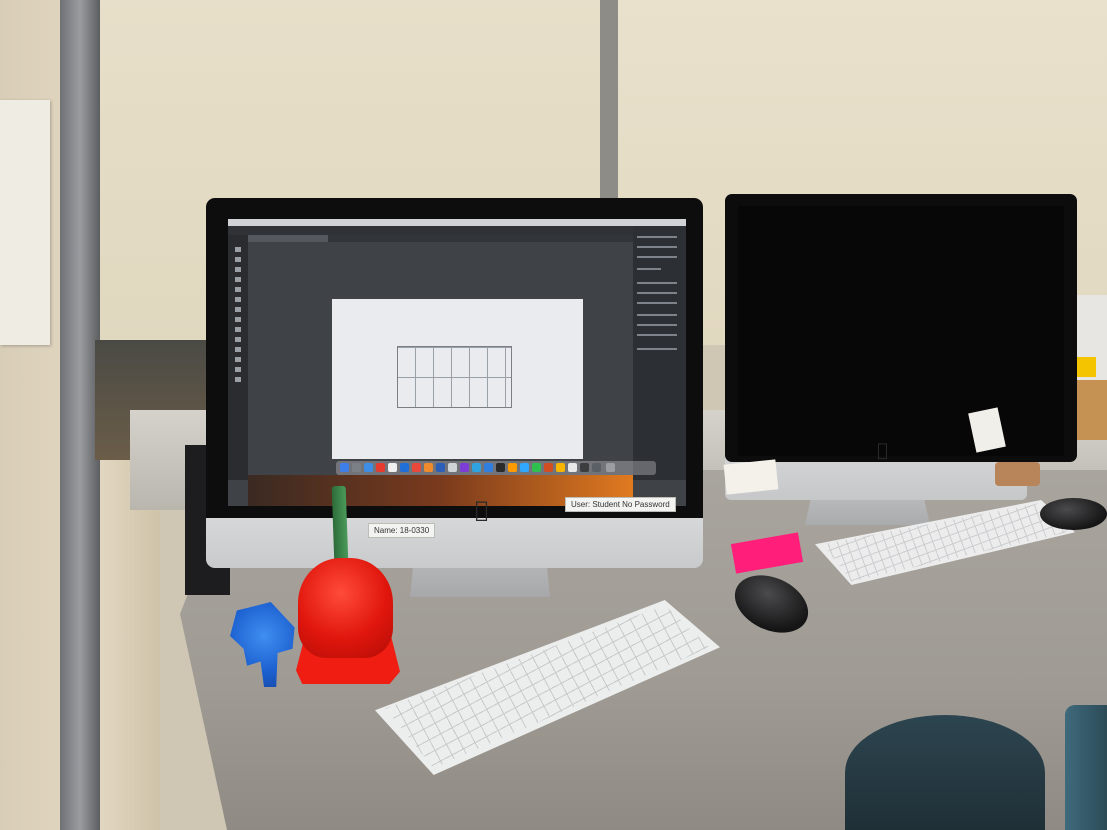  What do you see at coordinates (238, 279) in the screenshot?
I see `type-tool-icon` at bounding box center [238, 279].